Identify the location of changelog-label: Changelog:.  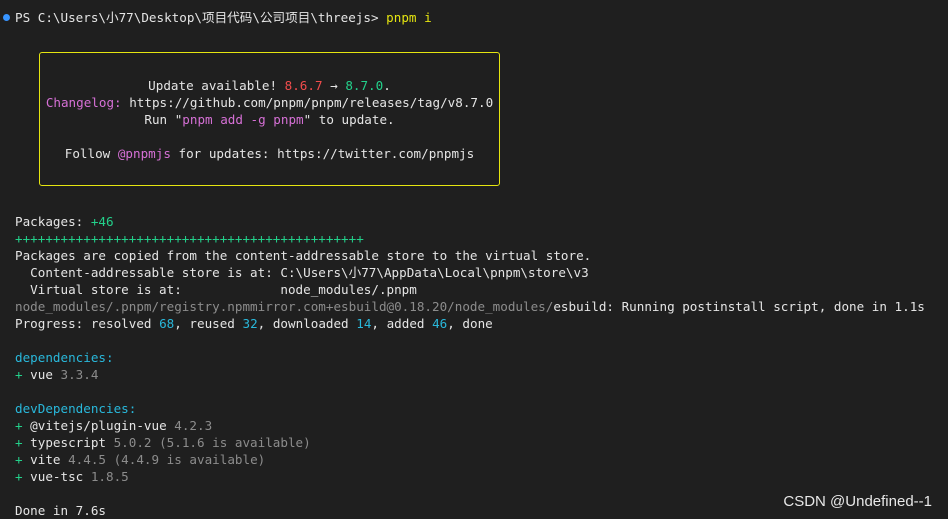
(83, 102).